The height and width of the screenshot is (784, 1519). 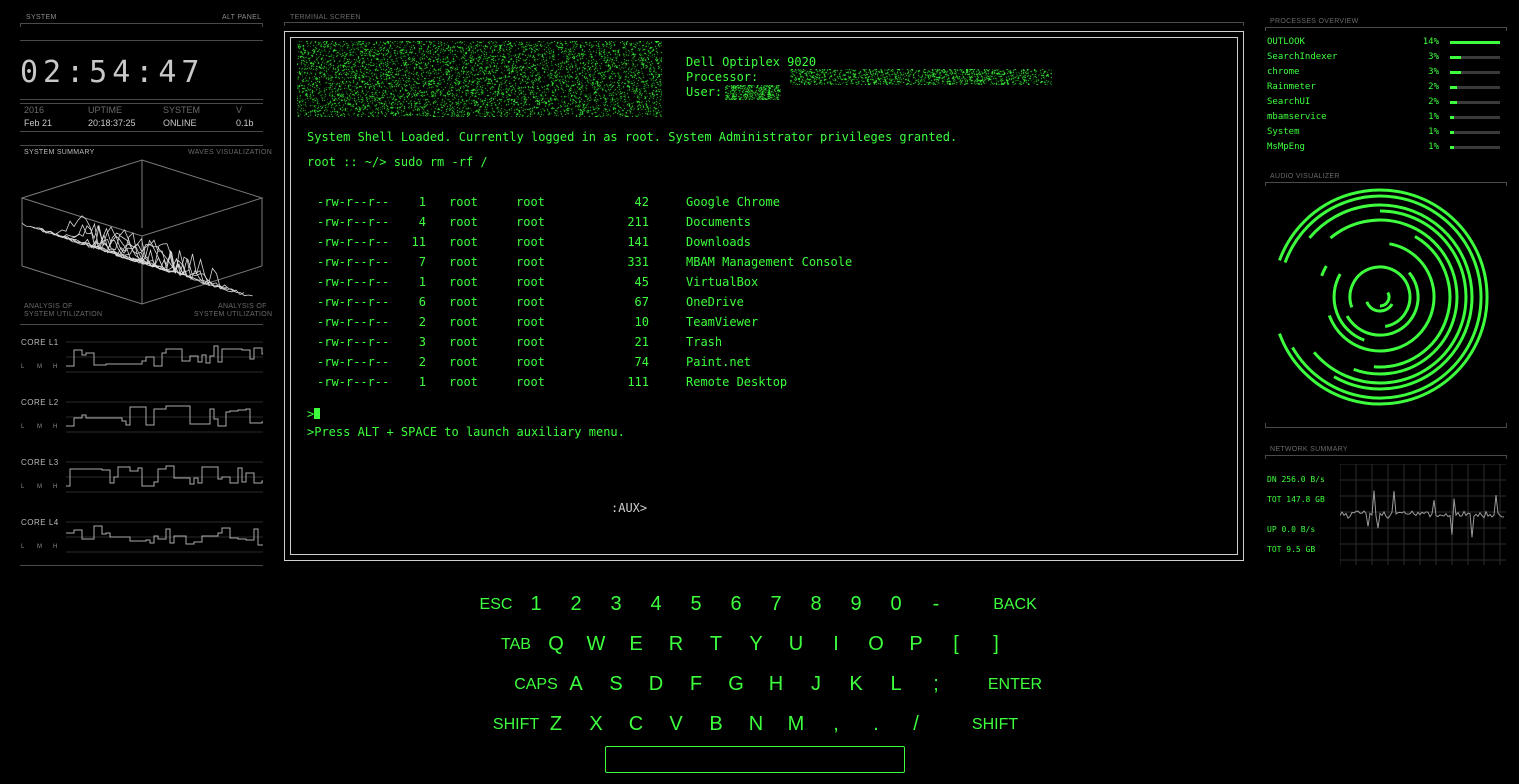 I want to click on stat-system-label: SYSTEM, so click(x=182, y=110).